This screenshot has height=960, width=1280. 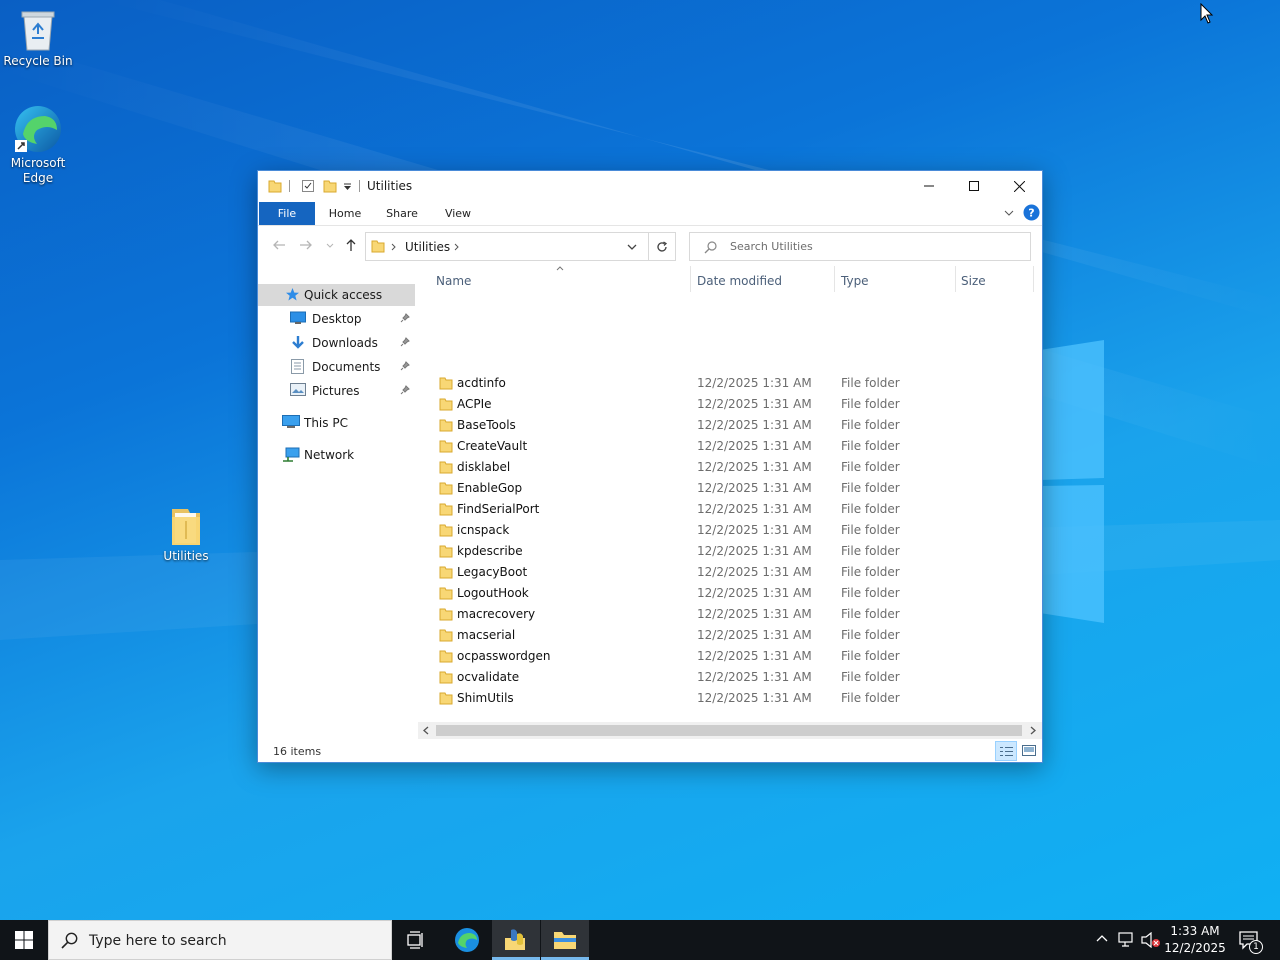 What do you see at coordinates (1195, 940) in the screenshot?
I see `taskbar-clock: 1:33 AM 12/2/2025` at bounding box center [1195, 940].